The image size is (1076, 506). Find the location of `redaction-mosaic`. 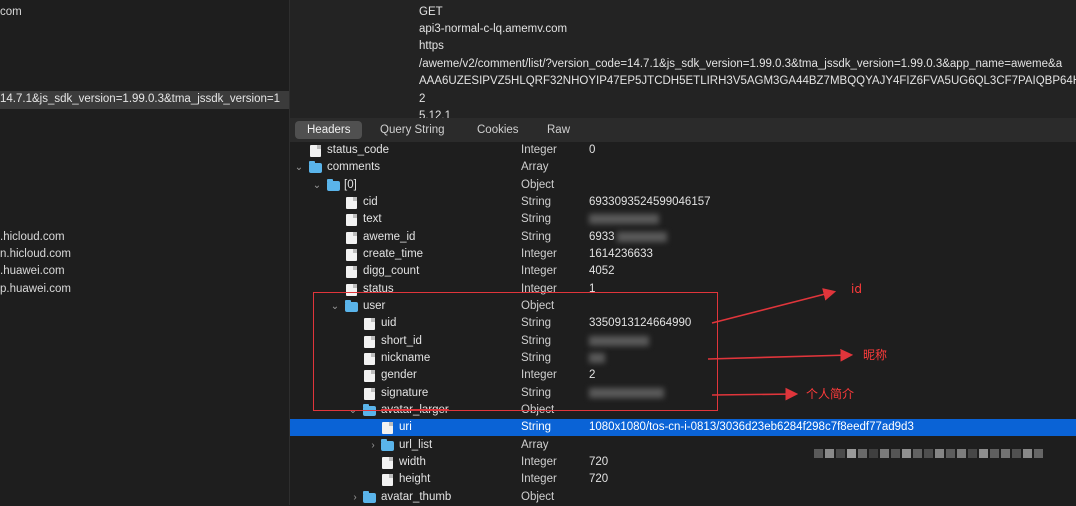

redaction-mosaic is located at coordinates (928, 461).